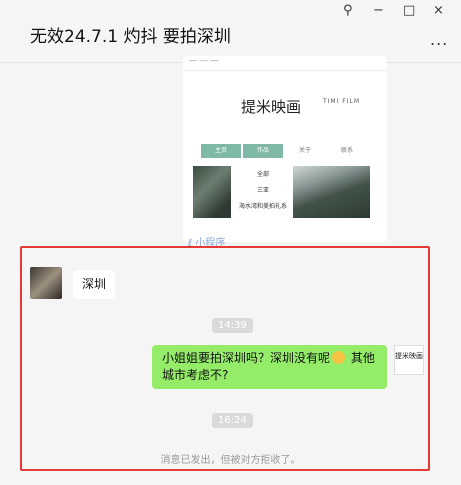 This screenshot has width=461, height=485. Describe the element at coordinates (348, 11) in the screenshot. I see `pin-icon: ⚲` at that location.